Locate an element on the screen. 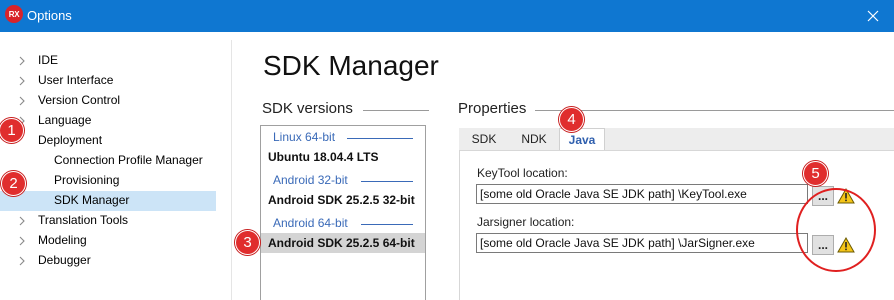 Image resolution: width=894 pixels, height=300 pixels. group-label-android-64: Android 64-bit is located at coordinates (310, 223).